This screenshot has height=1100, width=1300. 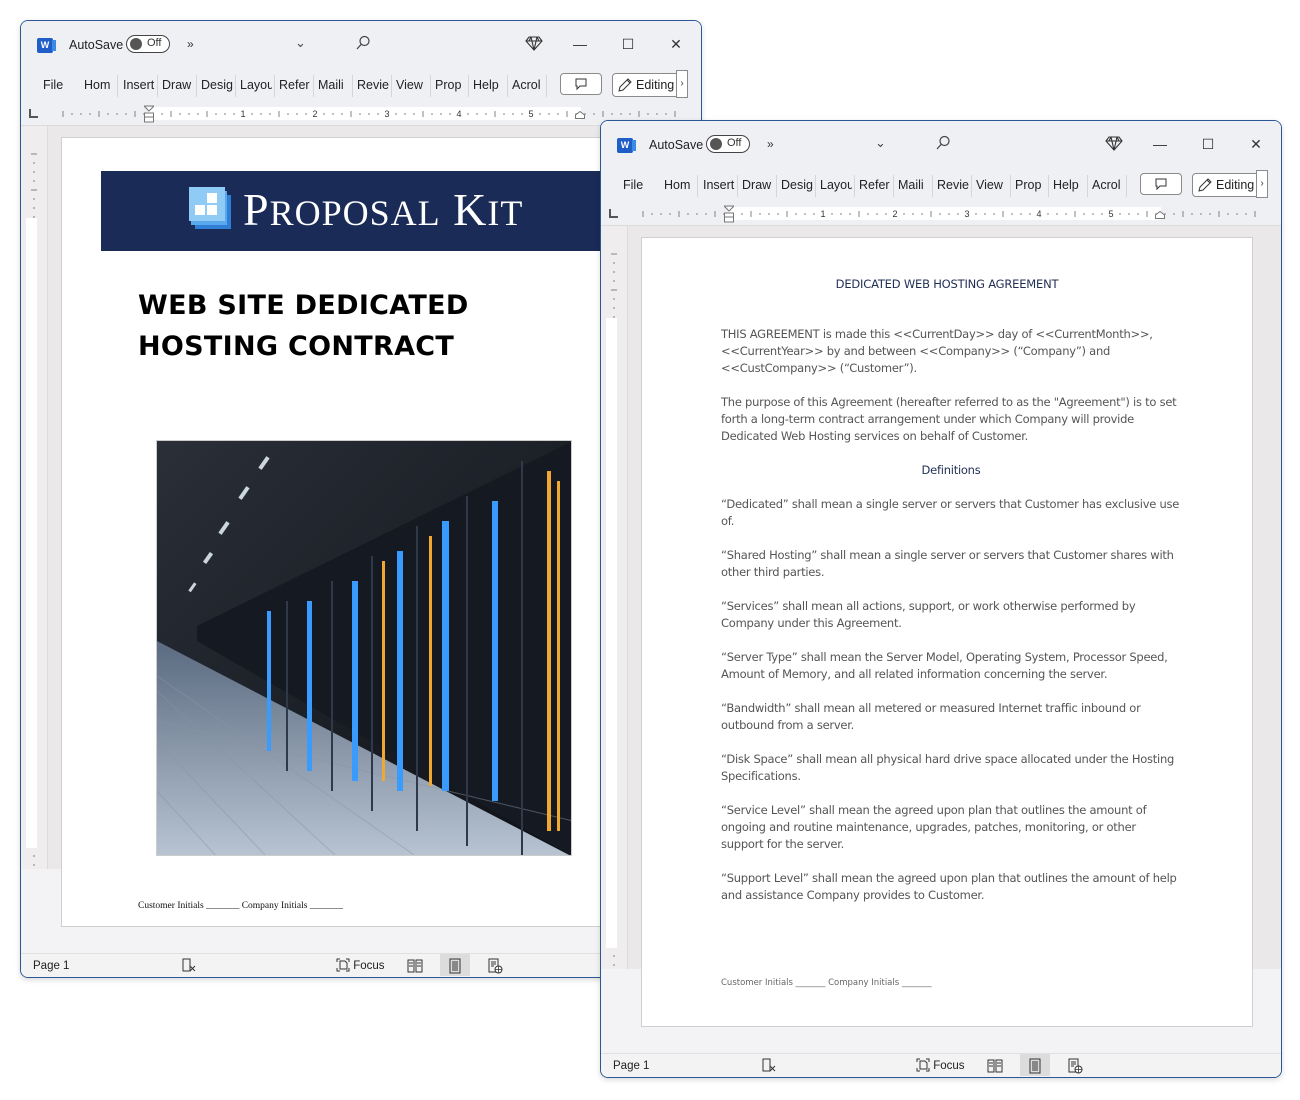 I want to click on vruler-text-area, so click(x=611, y=633).